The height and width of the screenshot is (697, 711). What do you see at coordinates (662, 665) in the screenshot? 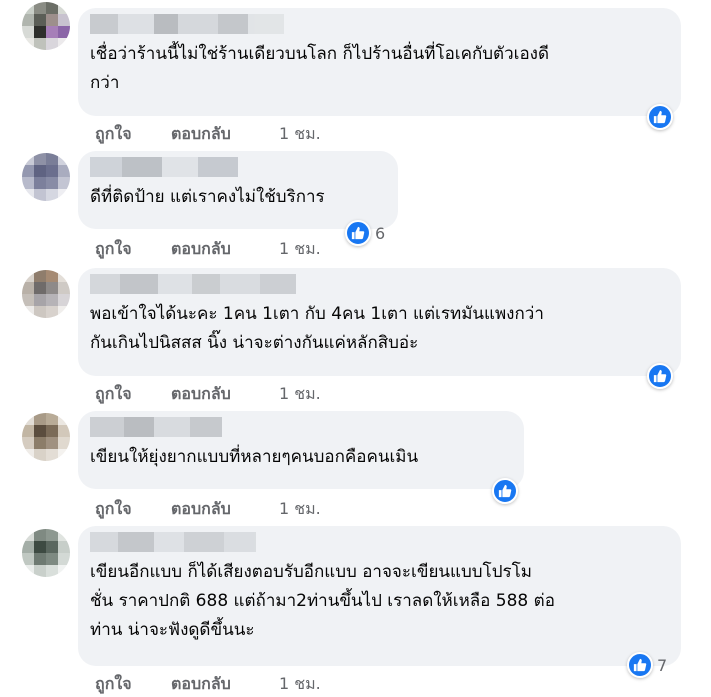
I see `reaction-count: 7` at bounding box center [662, 665].